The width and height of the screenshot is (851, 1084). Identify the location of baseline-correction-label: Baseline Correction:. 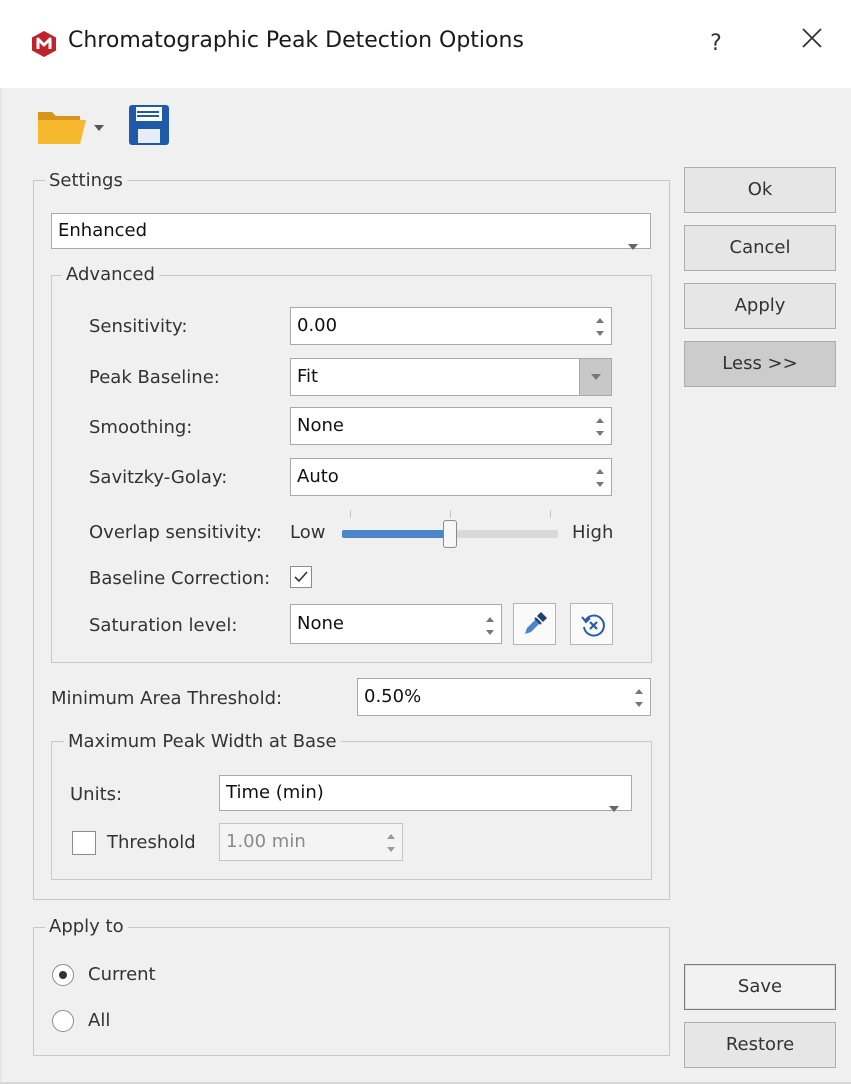
(180, 578).